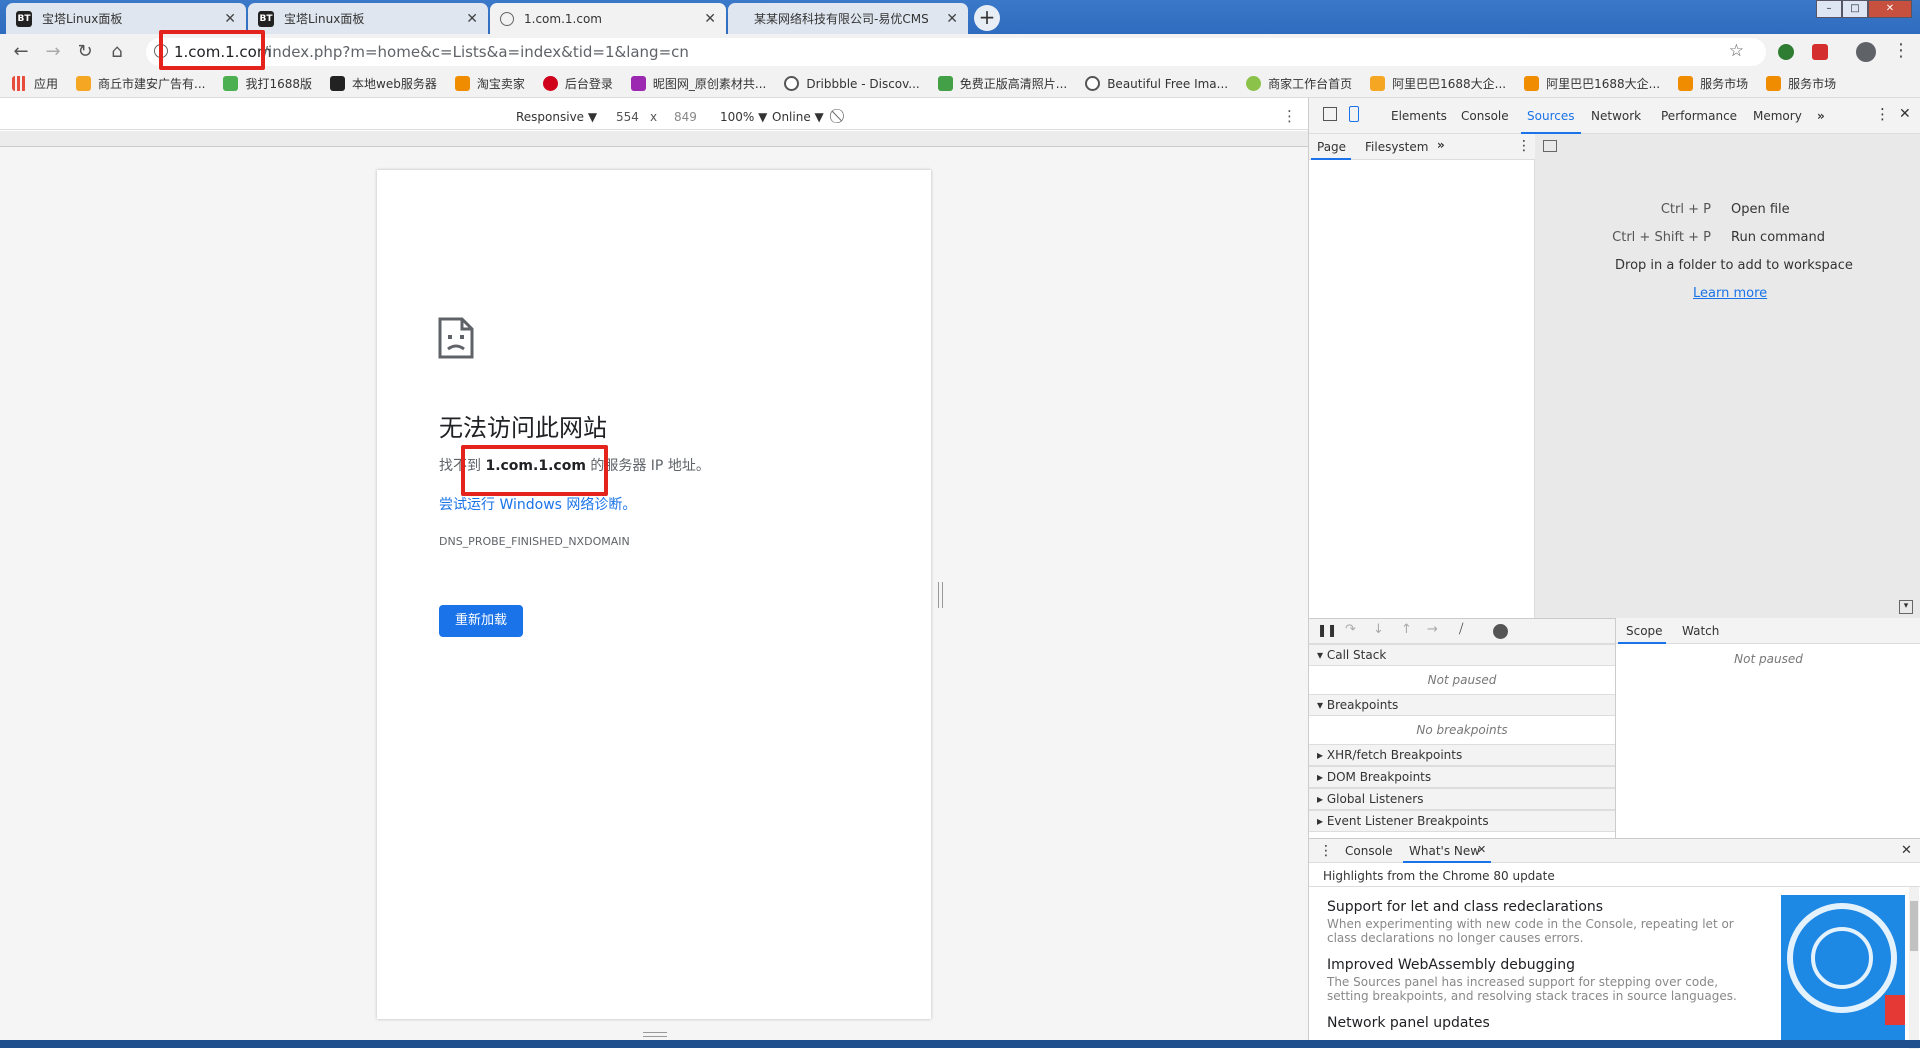 This screenshot has height=1049, width=1920. I want to click on news-item-title: Network panel updates, so click(1408, 1023).